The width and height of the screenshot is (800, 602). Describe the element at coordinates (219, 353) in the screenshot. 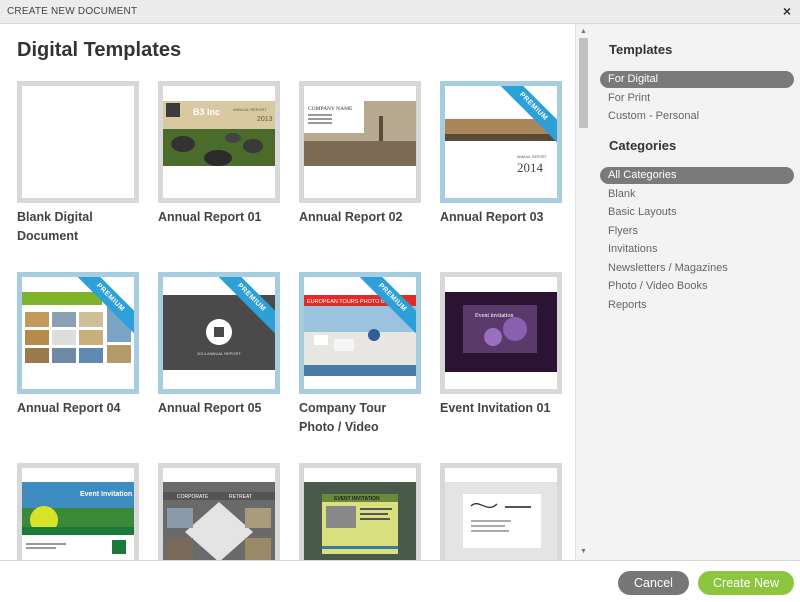

I see `thumb-title-text: 2014 ANNUAL REPORT` at that location.